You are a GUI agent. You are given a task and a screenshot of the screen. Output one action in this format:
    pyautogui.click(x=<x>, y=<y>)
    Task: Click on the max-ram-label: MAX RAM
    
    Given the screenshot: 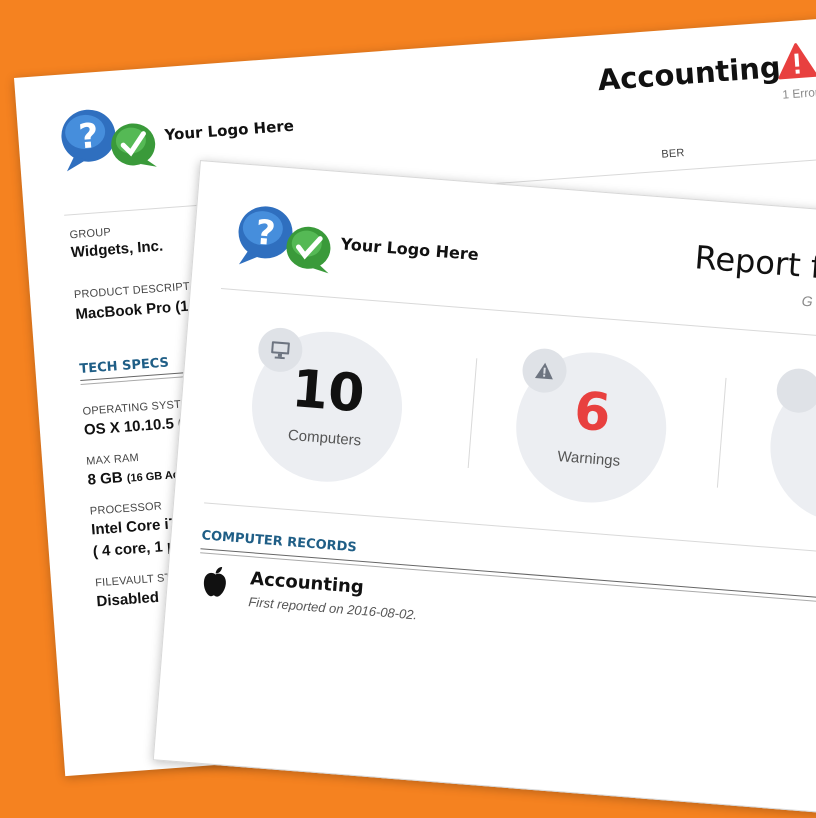 What is the action you would take?
    pyautogui.click(x=112, y=459)
    